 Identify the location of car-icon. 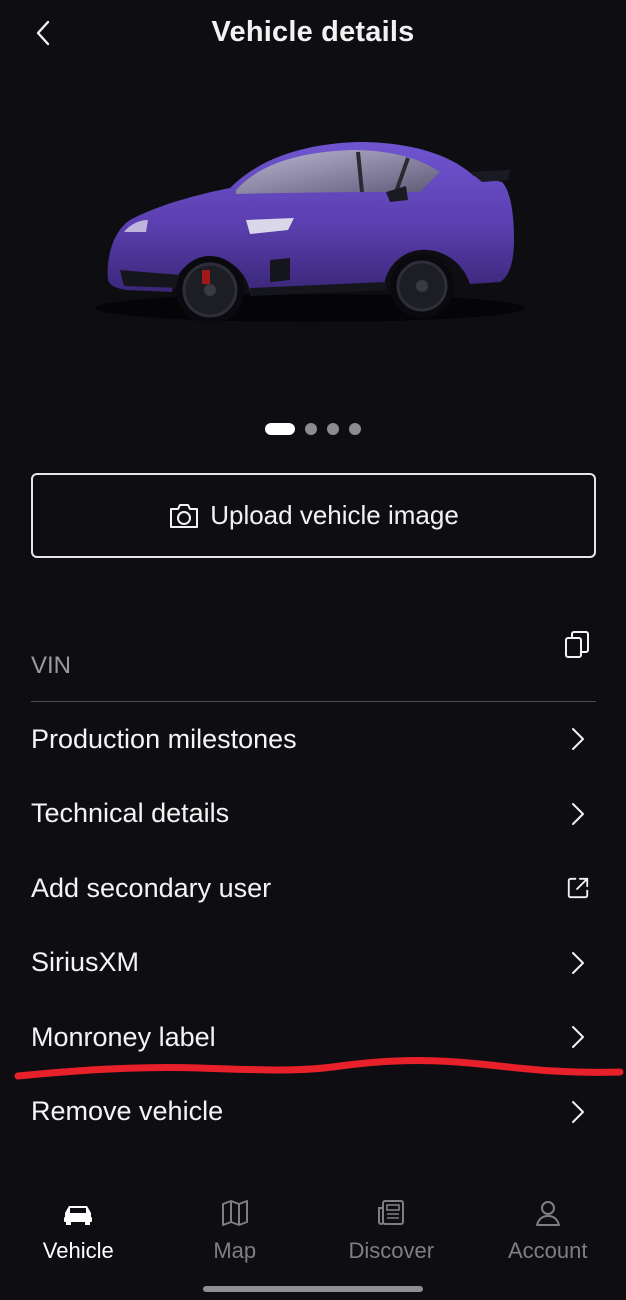
(78, 1215).